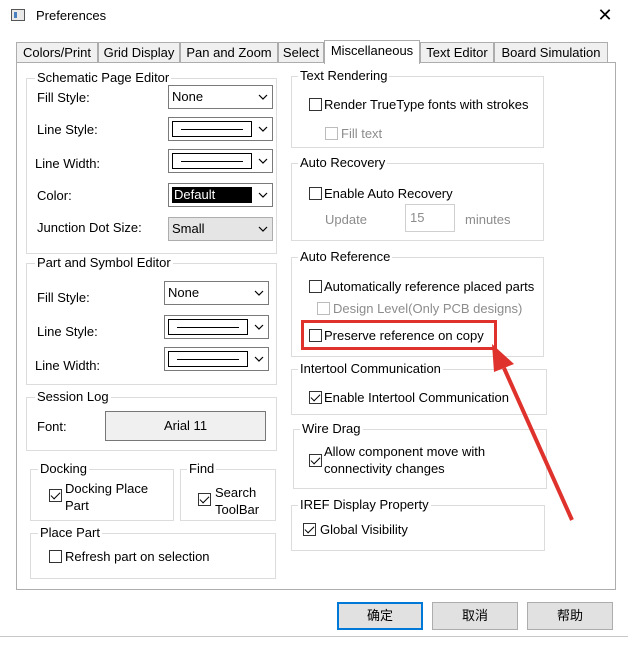 The height and width of the screenshot is (648, 628). I want to click on auto-reference-label: Automatically reference placed parts, so click(429, 286).